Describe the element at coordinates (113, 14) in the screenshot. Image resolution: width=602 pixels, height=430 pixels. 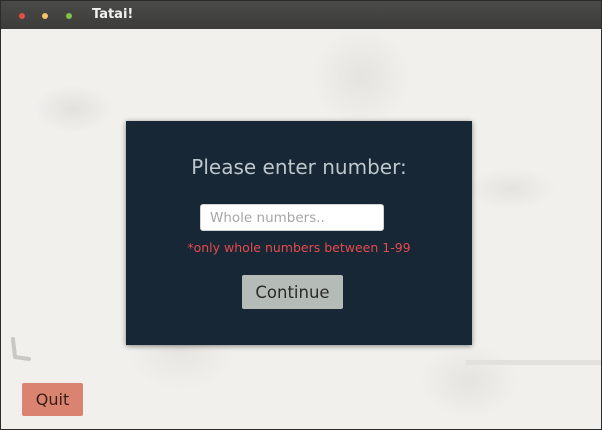
I see `window-title: Tatai!` at that location.